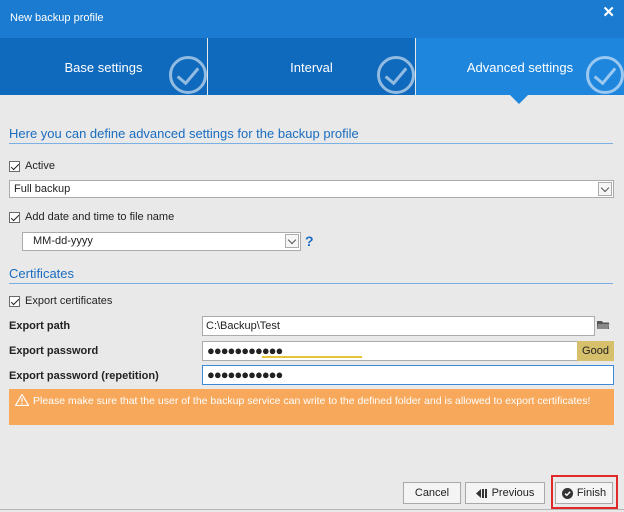 The width and height of the screenshot is (624, 512). I want to click on backup-type-select: Full backup, so click(311, 189).